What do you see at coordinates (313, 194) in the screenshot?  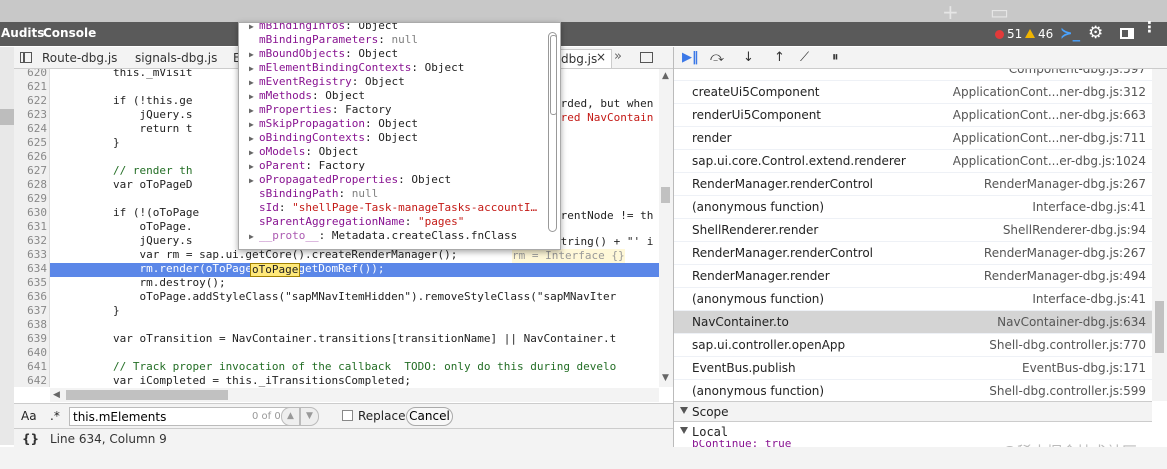 I see `object-property: sBindingPath: null` at bounding box center [313, 194].